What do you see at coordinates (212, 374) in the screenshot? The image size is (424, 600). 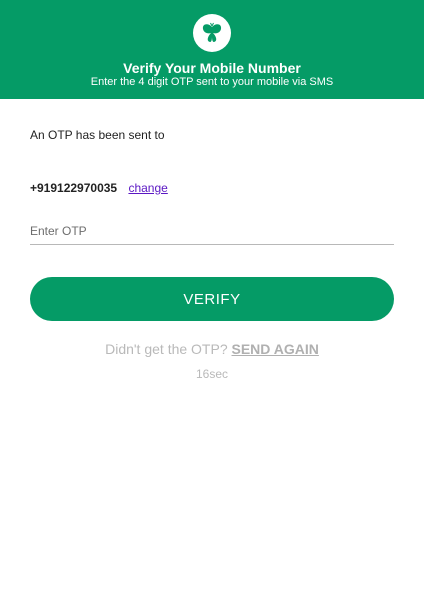 I see `resend-timer: 16sec` at bounding box center [212, 374].